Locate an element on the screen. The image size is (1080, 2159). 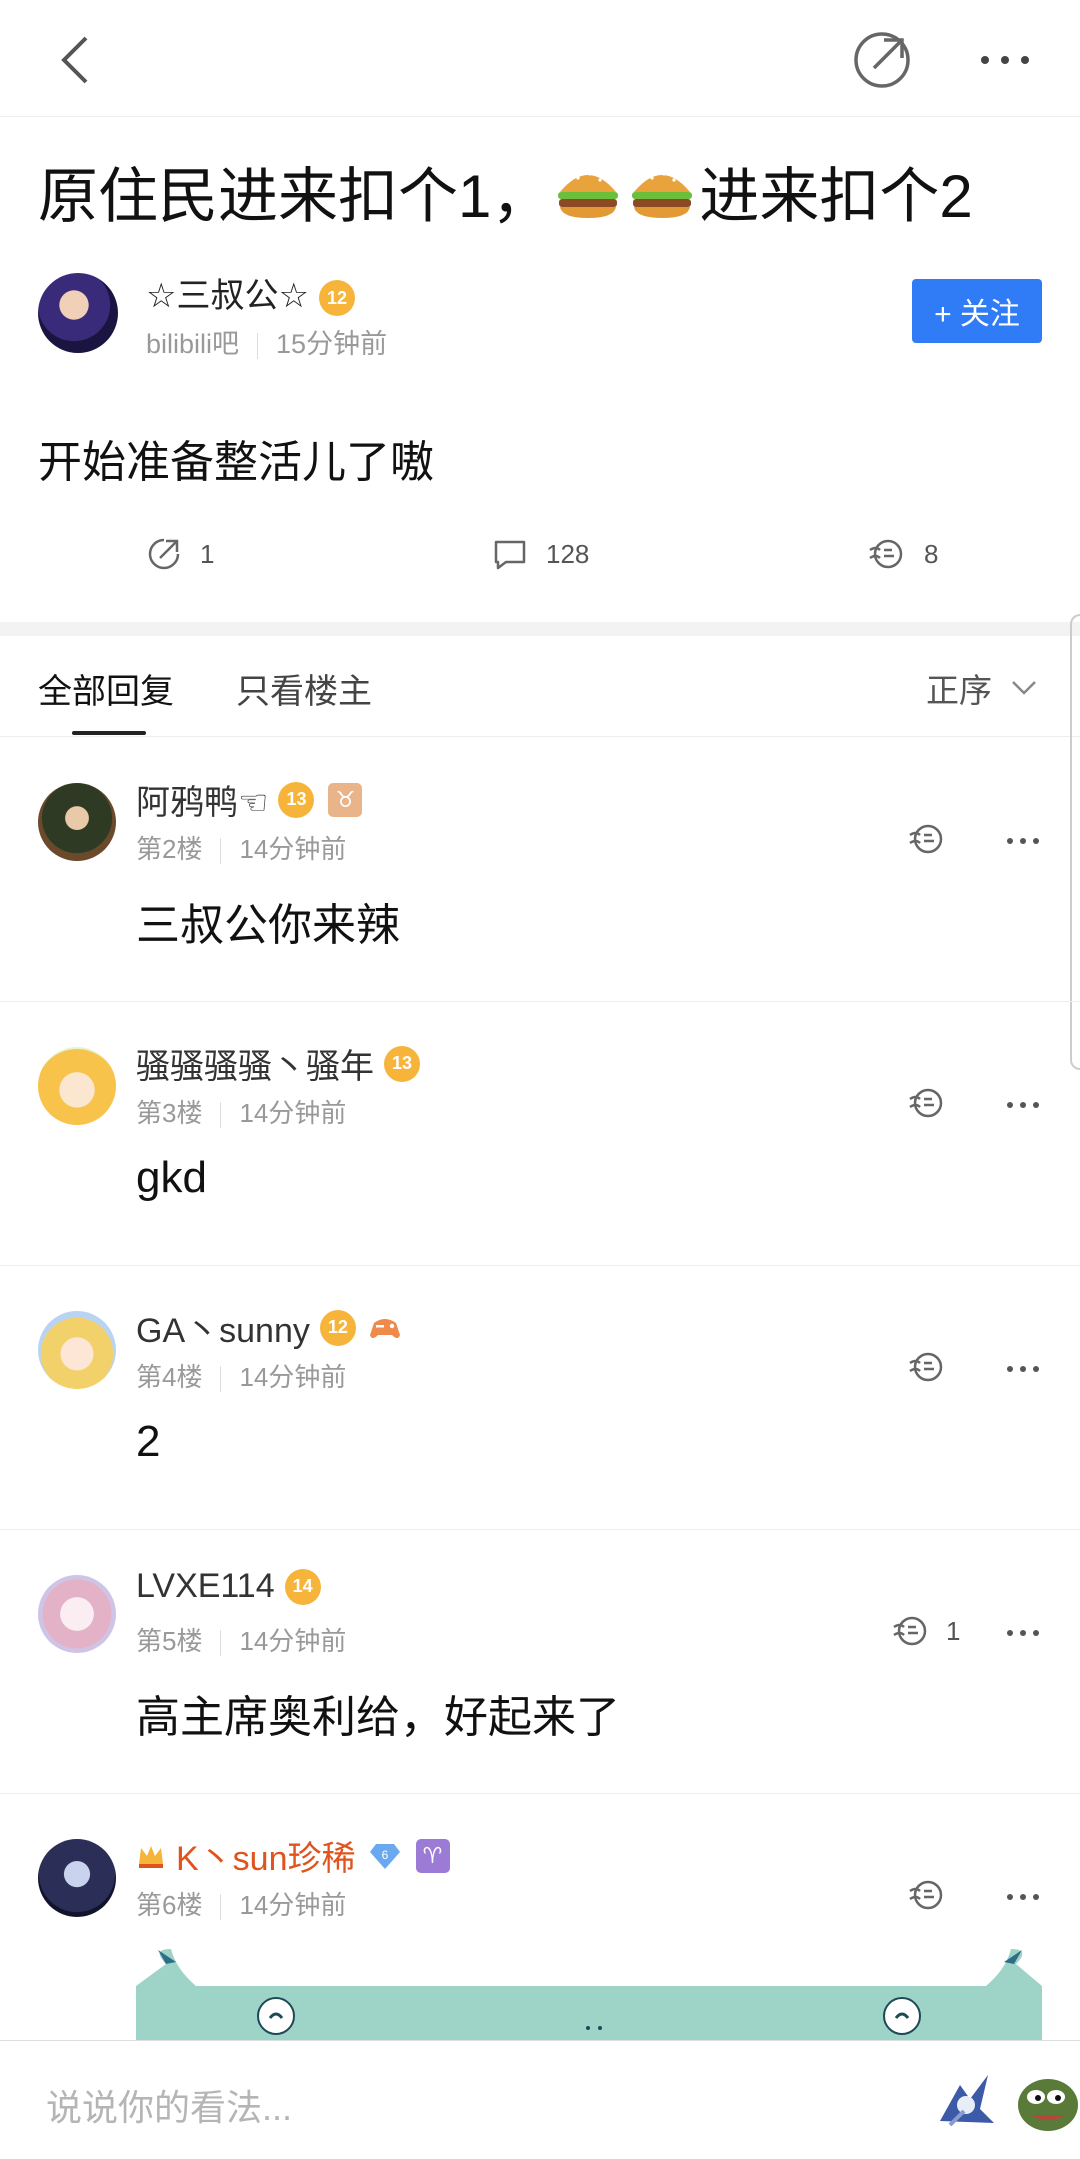
sort-order-dropdown: 正序 is located at coordinates (982, 688).